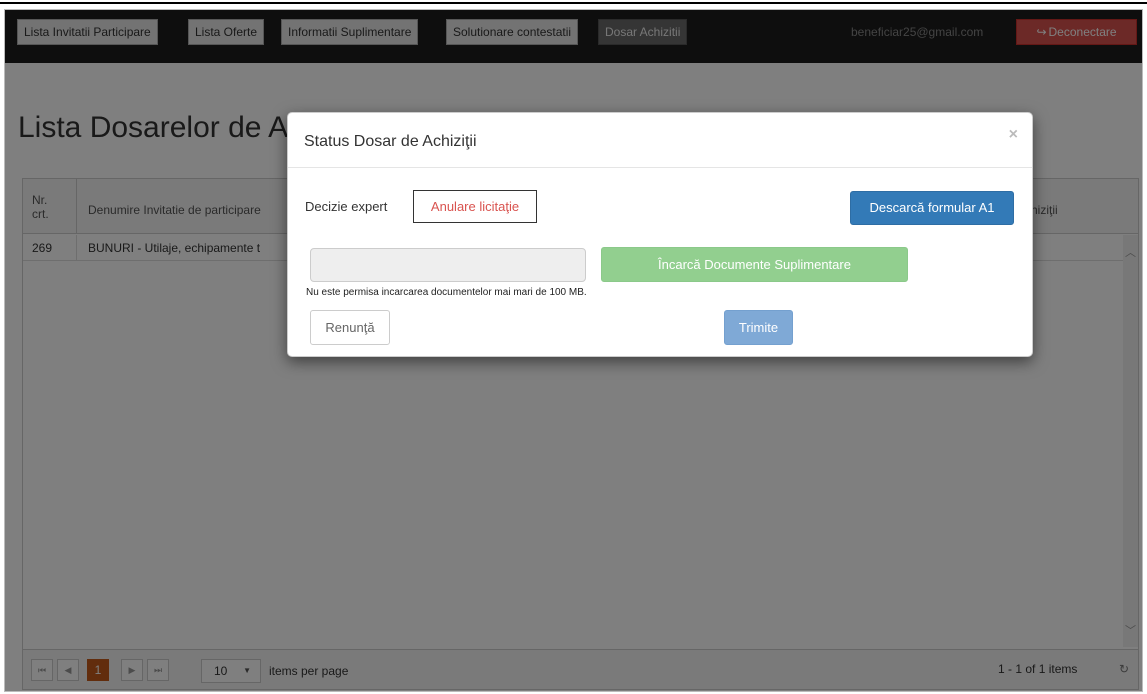 Image resolution: width=1147 pixels, height=694 pixels. I want to click on incarca-documente-button: Încarcă Documente Suplimentare, so click(754, 264).